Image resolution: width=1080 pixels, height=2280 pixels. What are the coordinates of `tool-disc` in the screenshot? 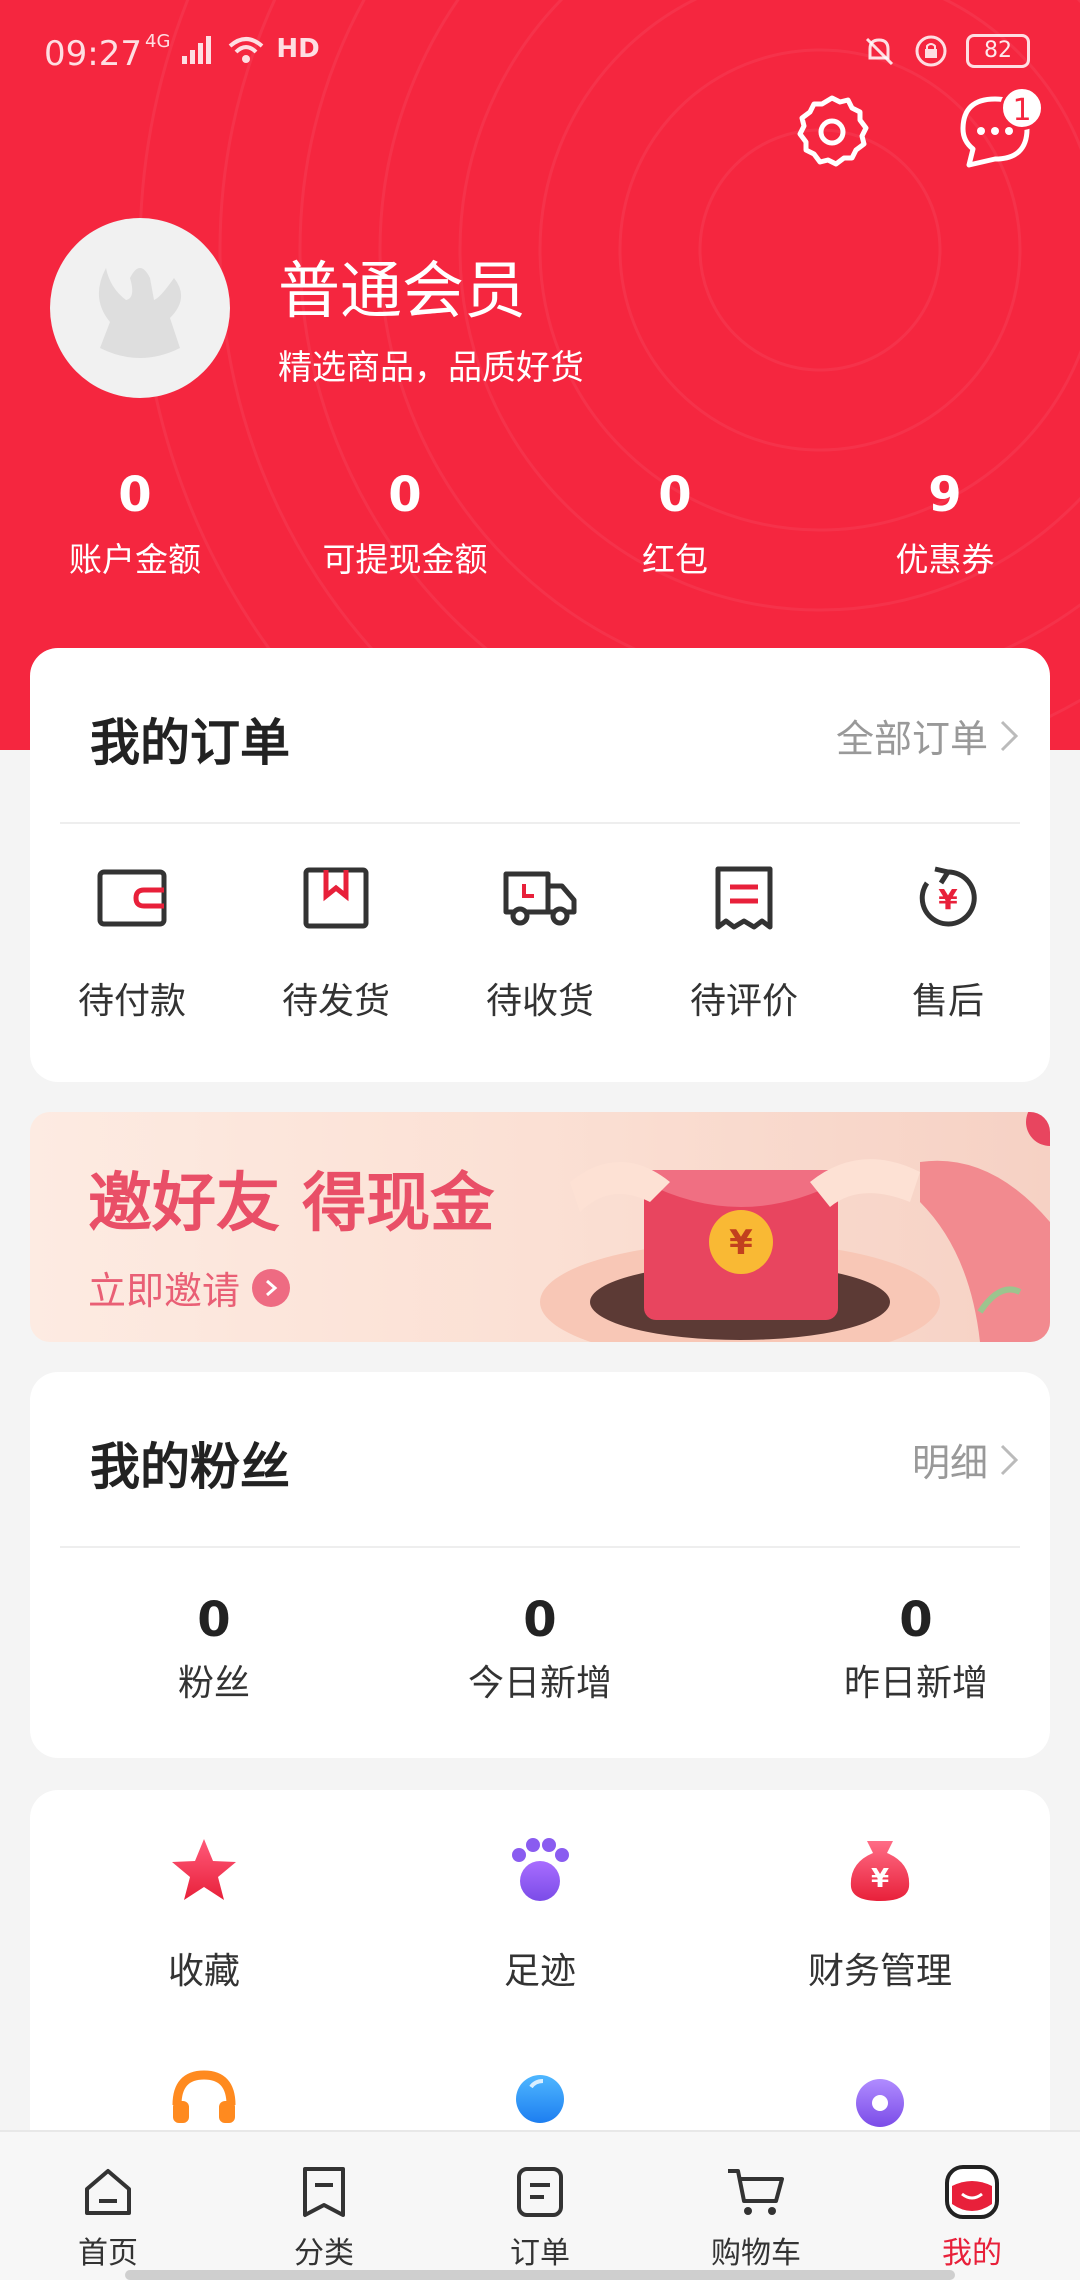 It's located at (880, 2100).